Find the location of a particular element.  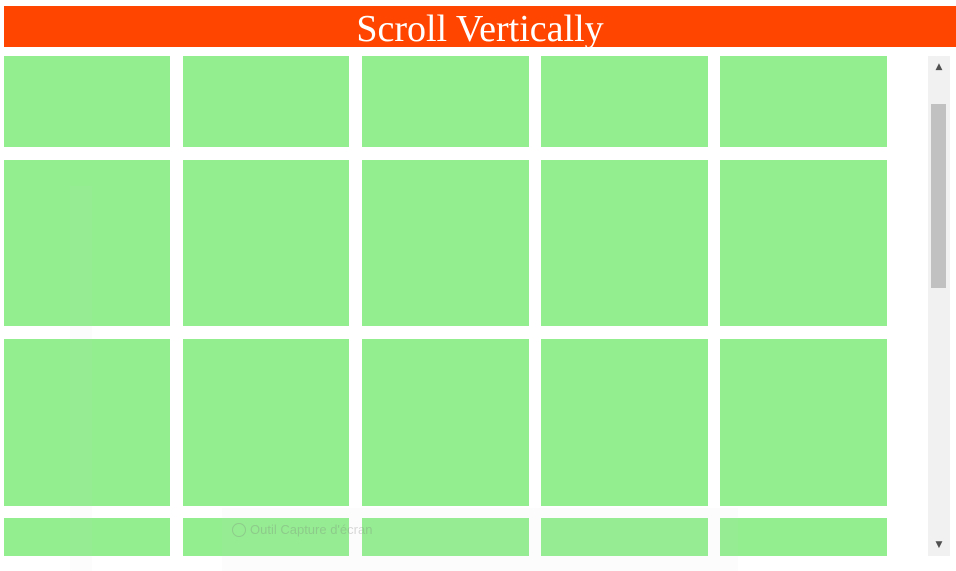

page-header-banner: Scroll Vertically is located at coordinates (480, 26).